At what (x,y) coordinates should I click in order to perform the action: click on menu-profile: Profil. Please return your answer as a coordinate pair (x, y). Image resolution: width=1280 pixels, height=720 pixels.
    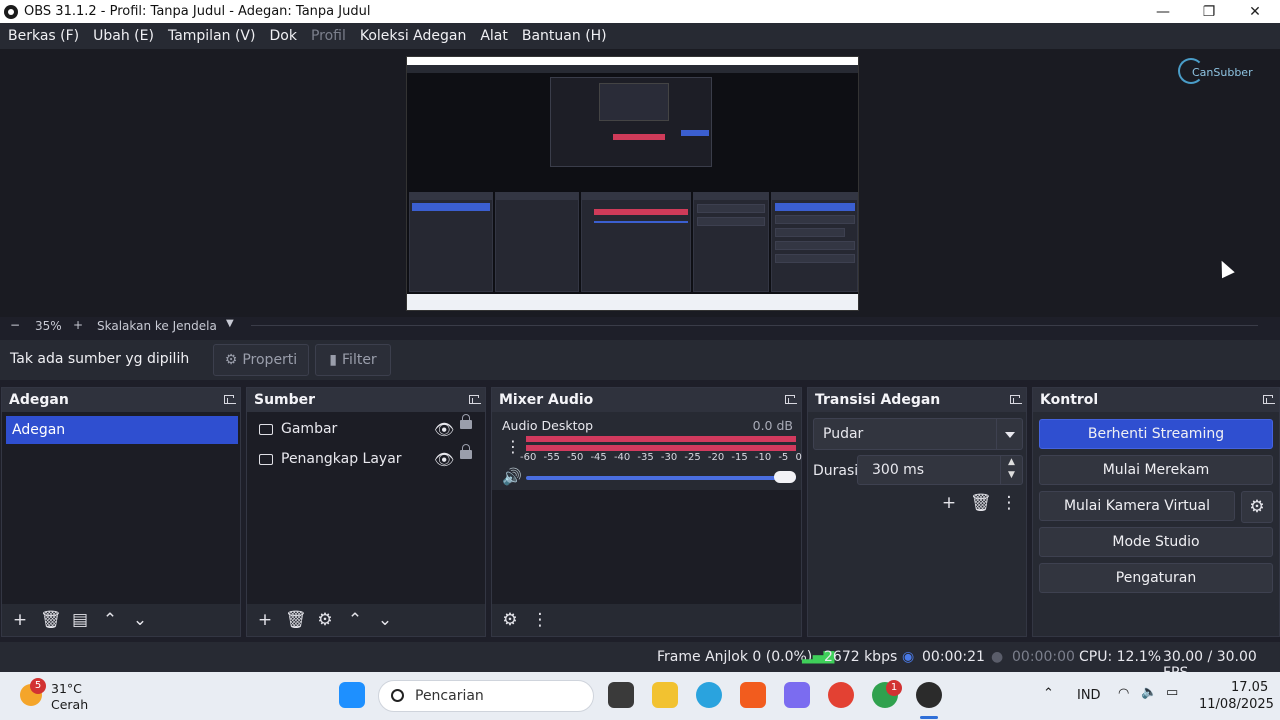
    Looking at the image, I should click on (328, 36).